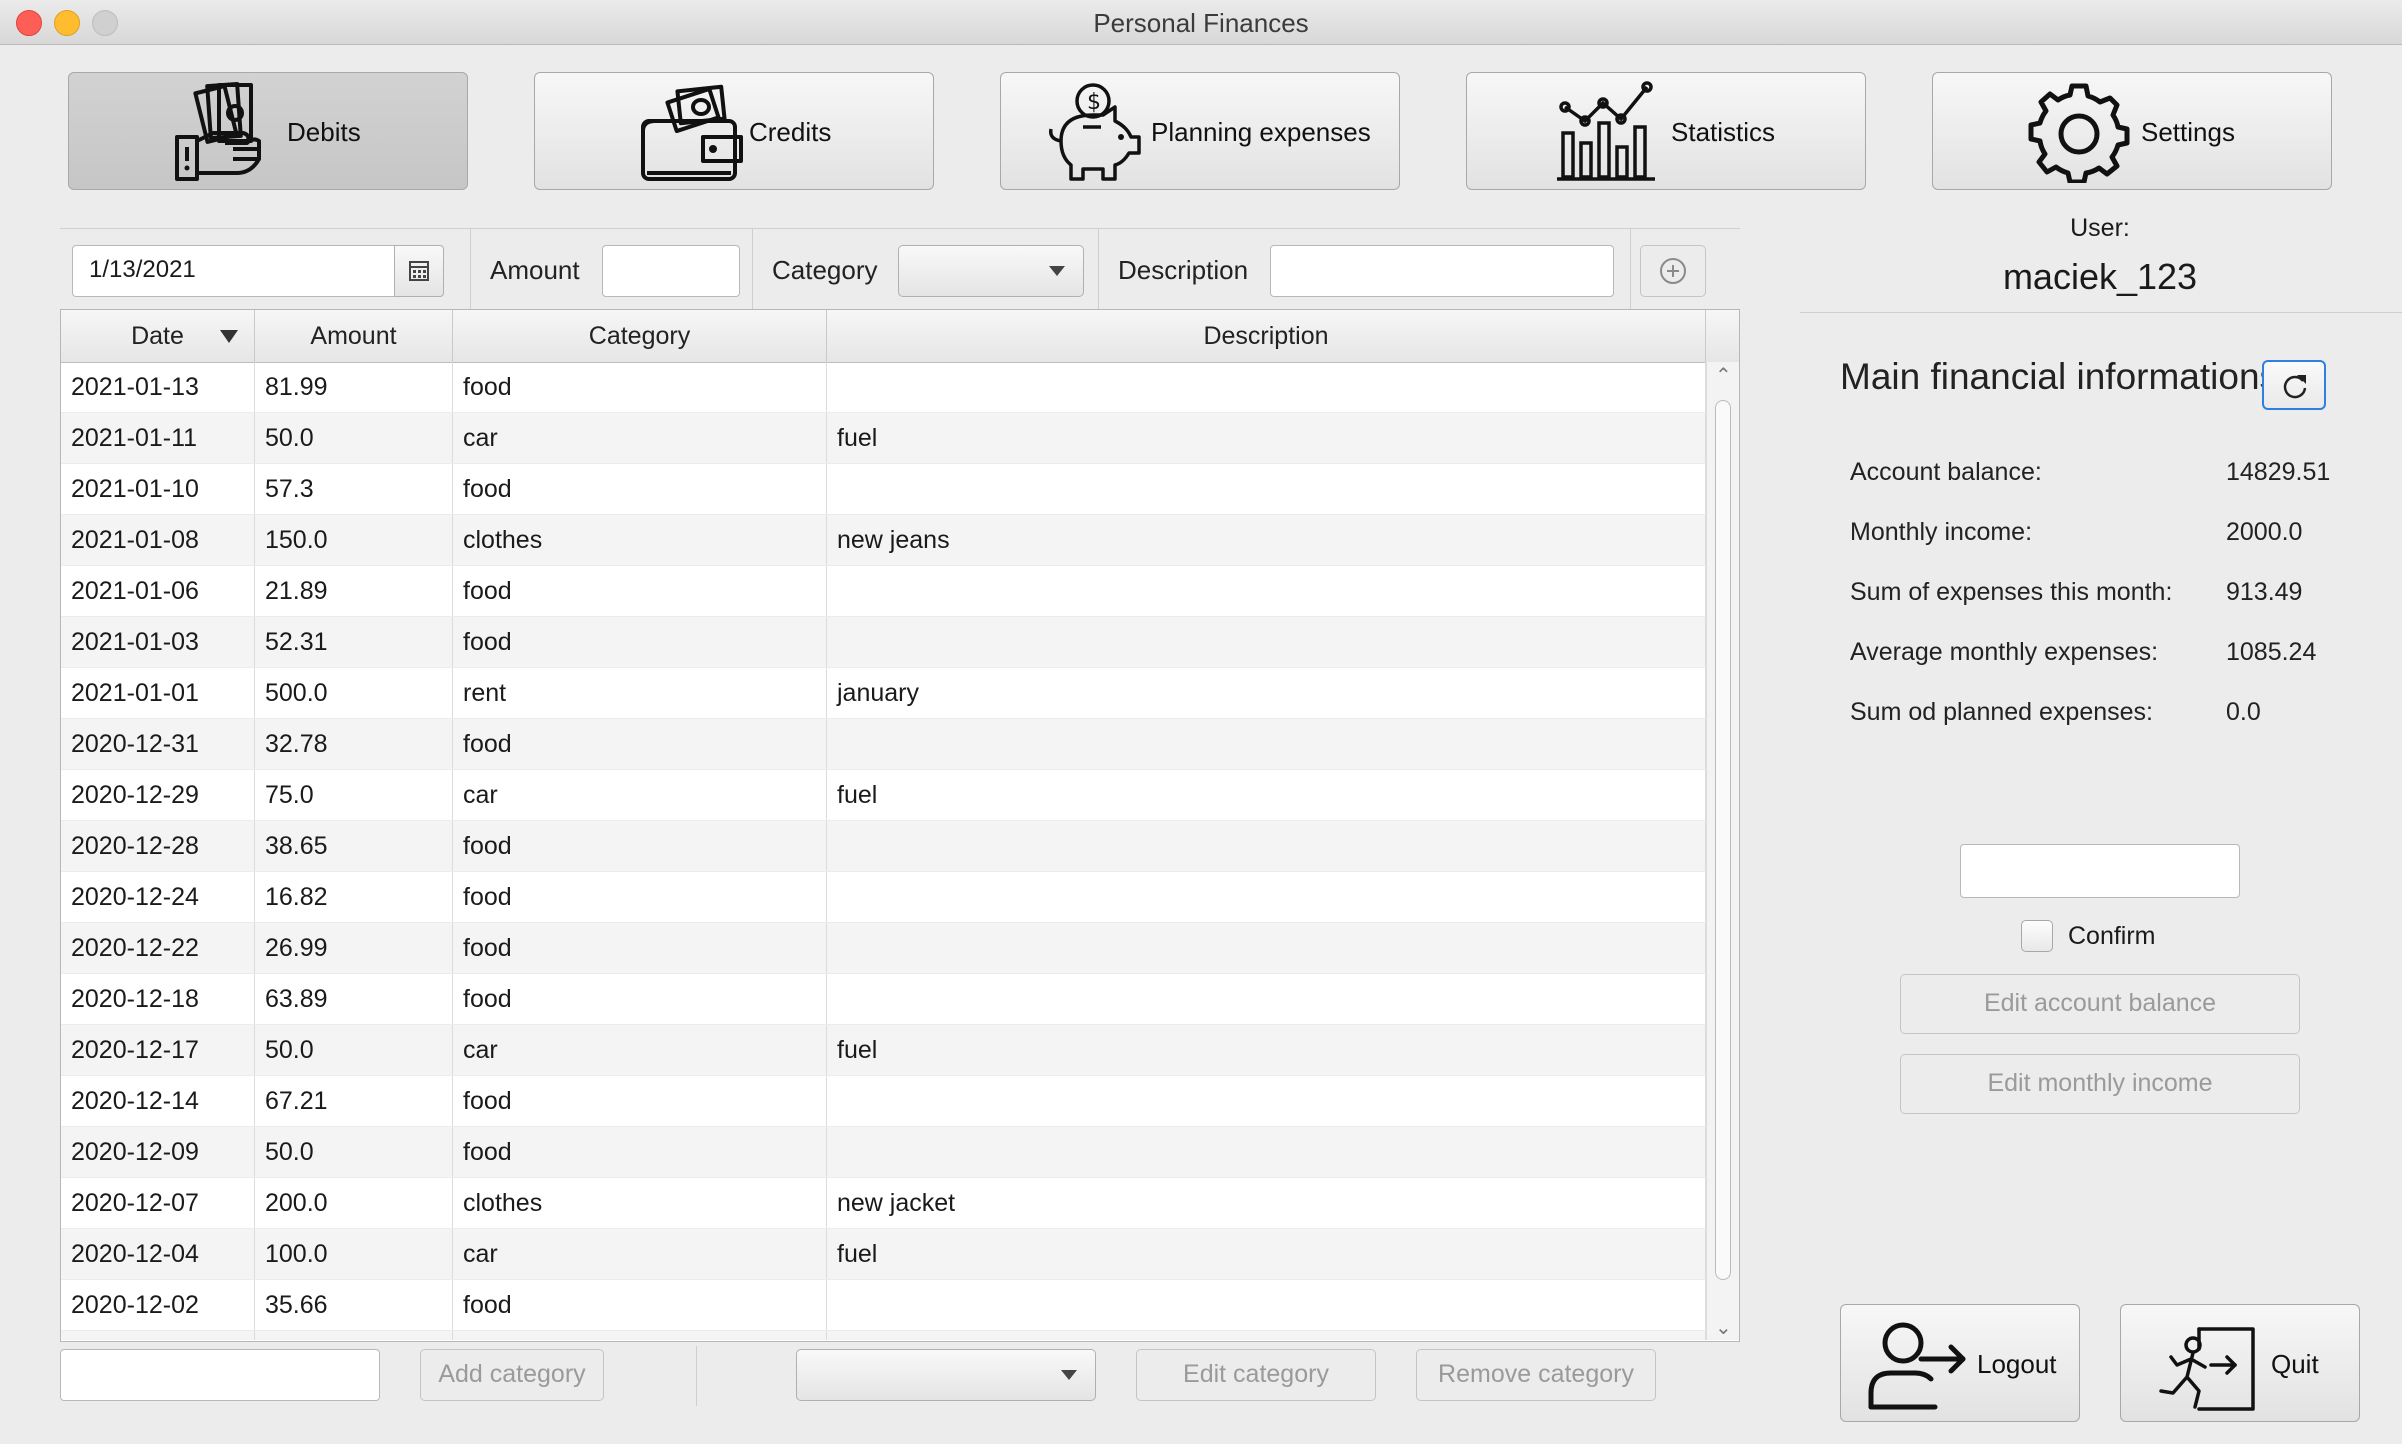  Describe the element at coordinates (1917, 1366) in the screenshot. I see `logout-icon` at that location.